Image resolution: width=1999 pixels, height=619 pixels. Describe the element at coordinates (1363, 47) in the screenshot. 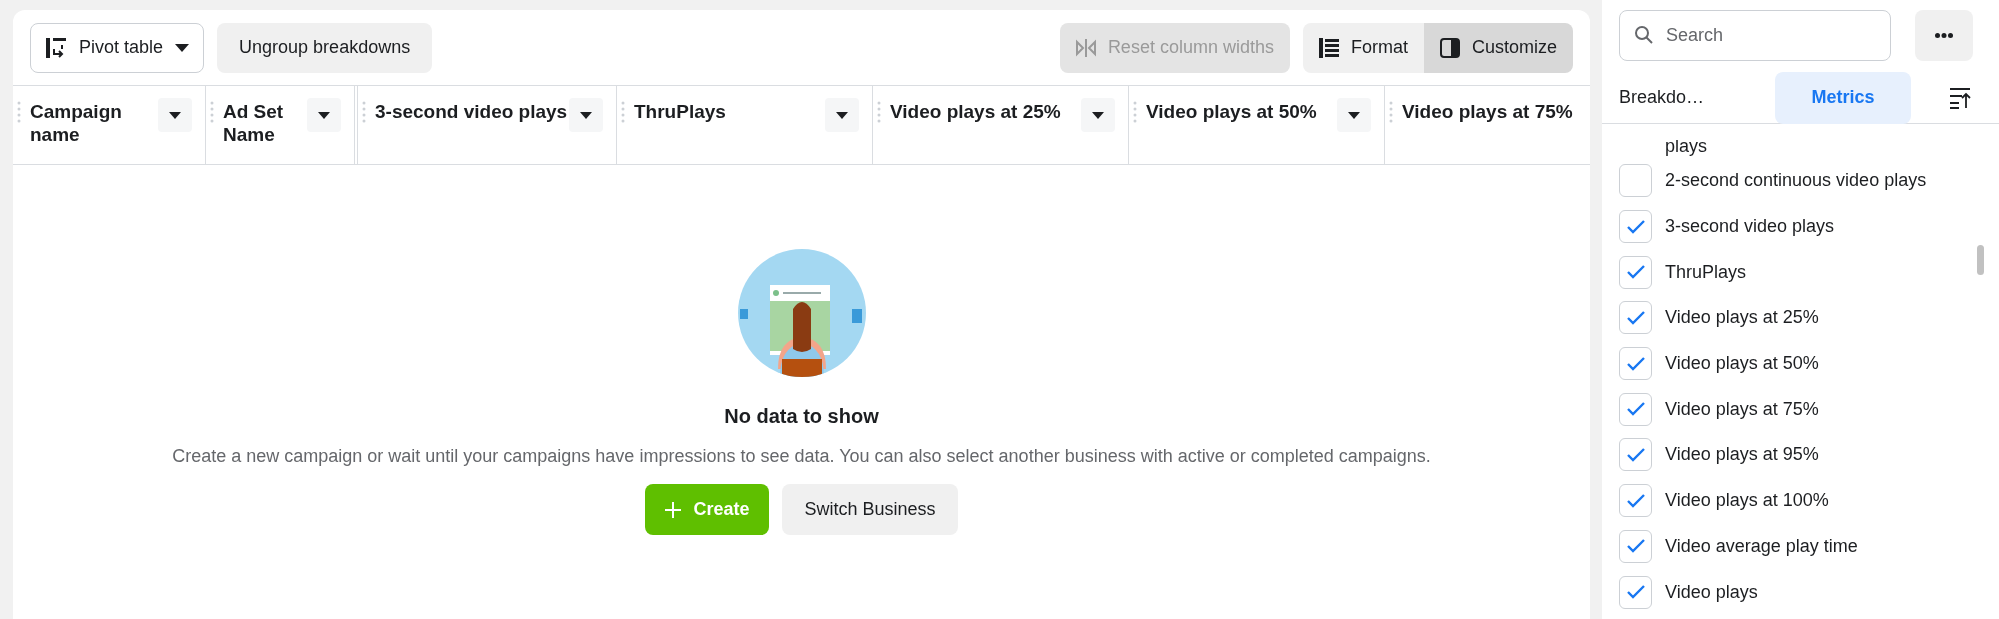

I see `format-button: Format` at that location.